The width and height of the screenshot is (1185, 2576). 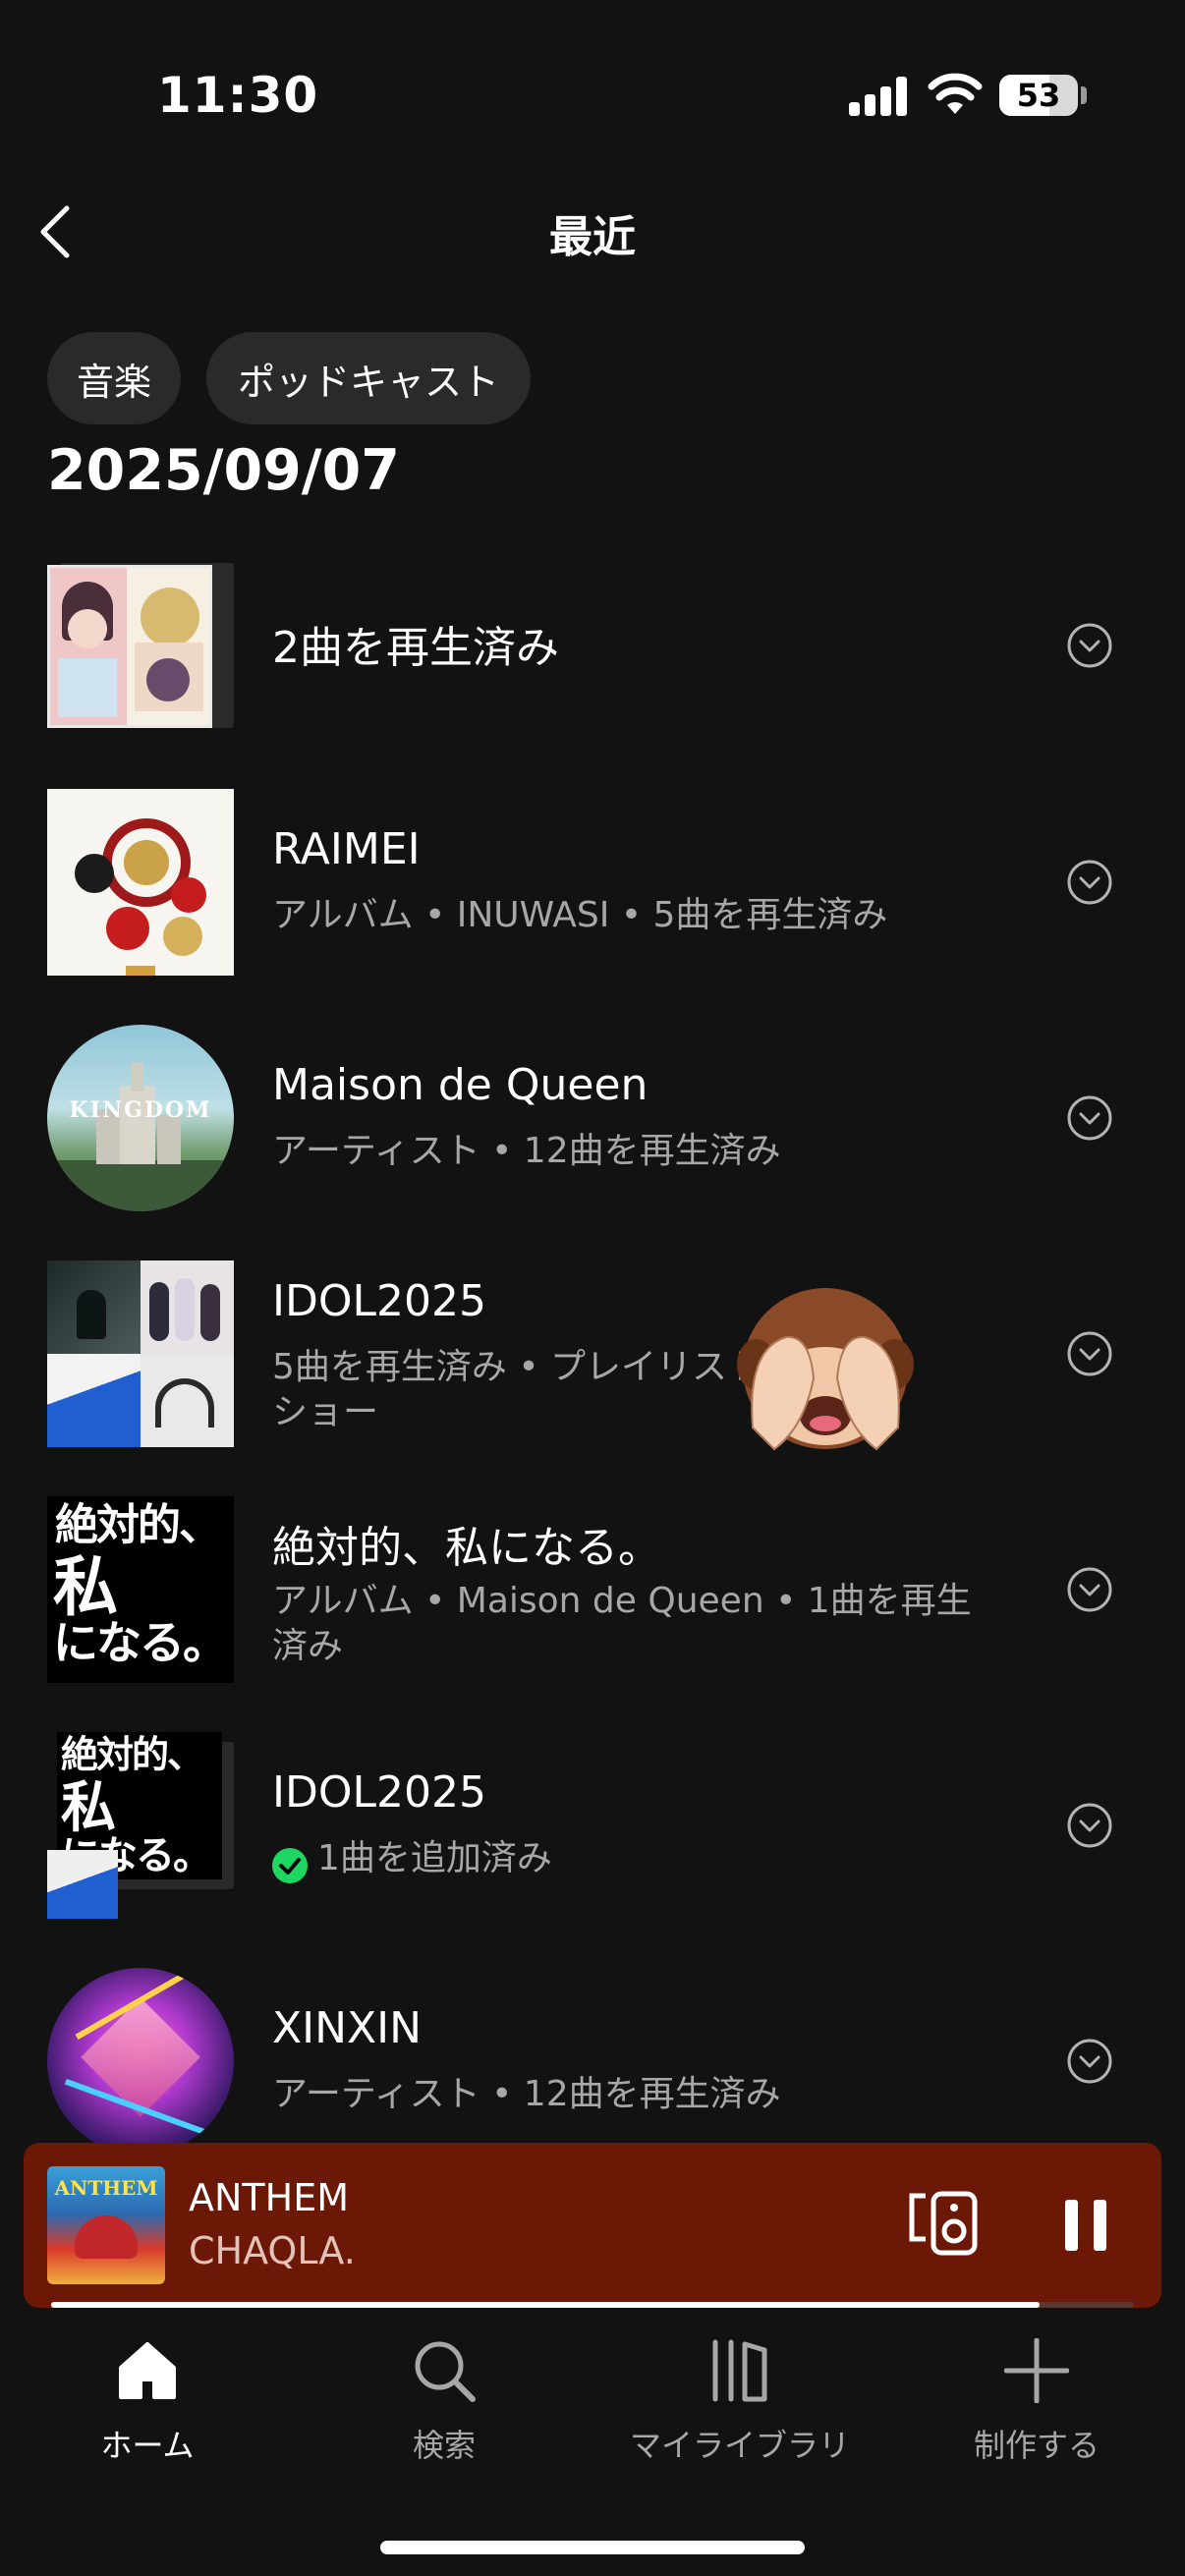 What do you see at coordinates (435, 1858) in the screenshot?
I see `item-subtitle: 1曲を追加済み` at bounding box center [435, 1858].